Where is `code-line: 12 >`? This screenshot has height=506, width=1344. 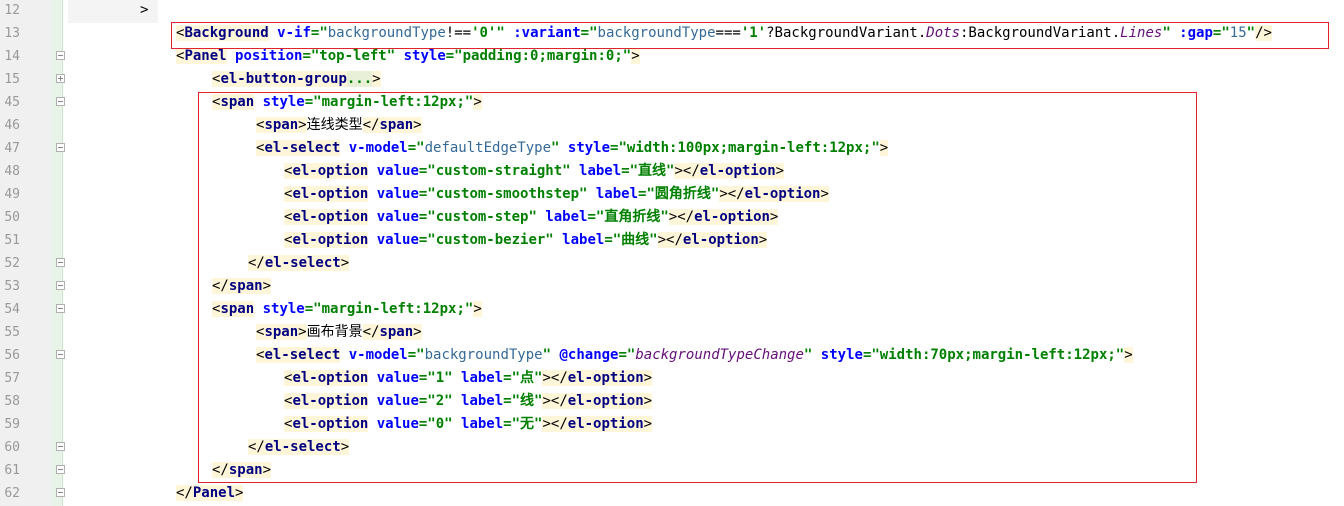 code-line: 12 > is located at coordinates (672, 11).